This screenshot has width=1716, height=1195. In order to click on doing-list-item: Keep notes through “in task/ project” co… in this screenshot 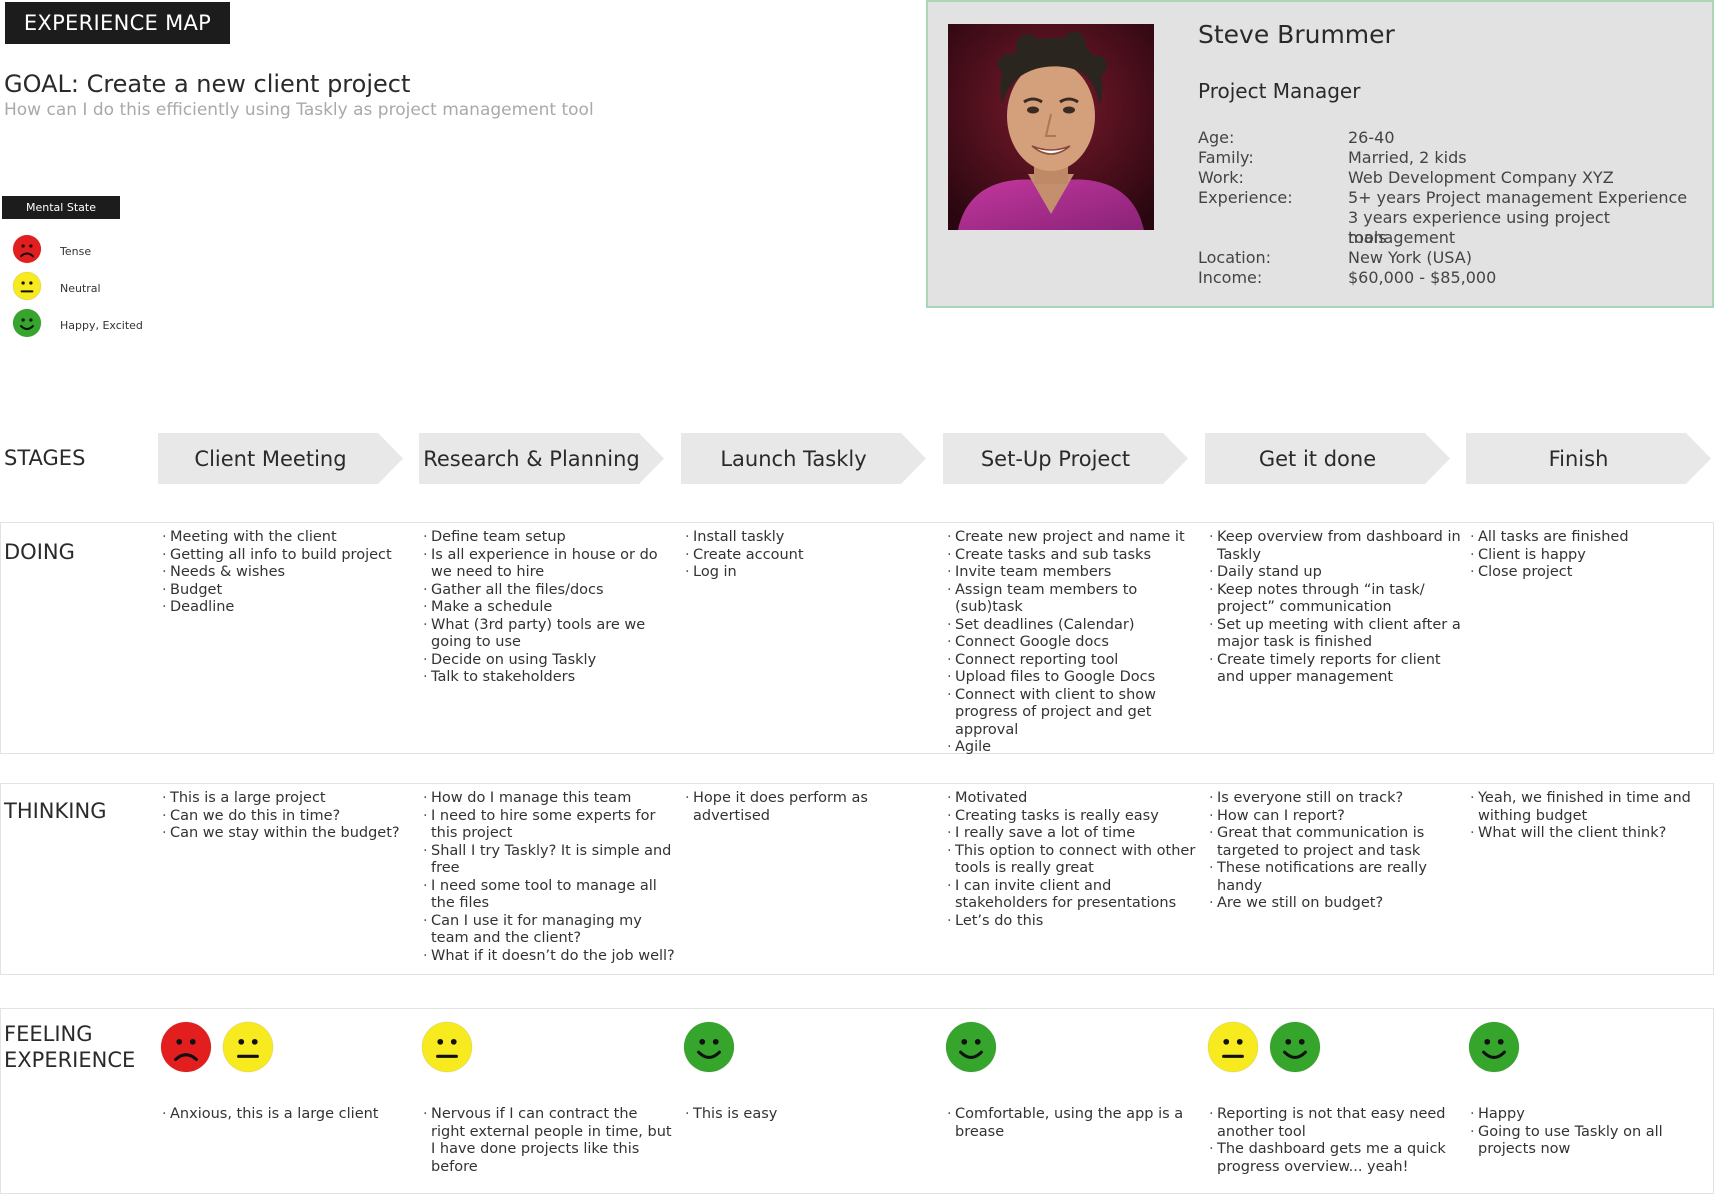, I will do `click(1335, 599)`.